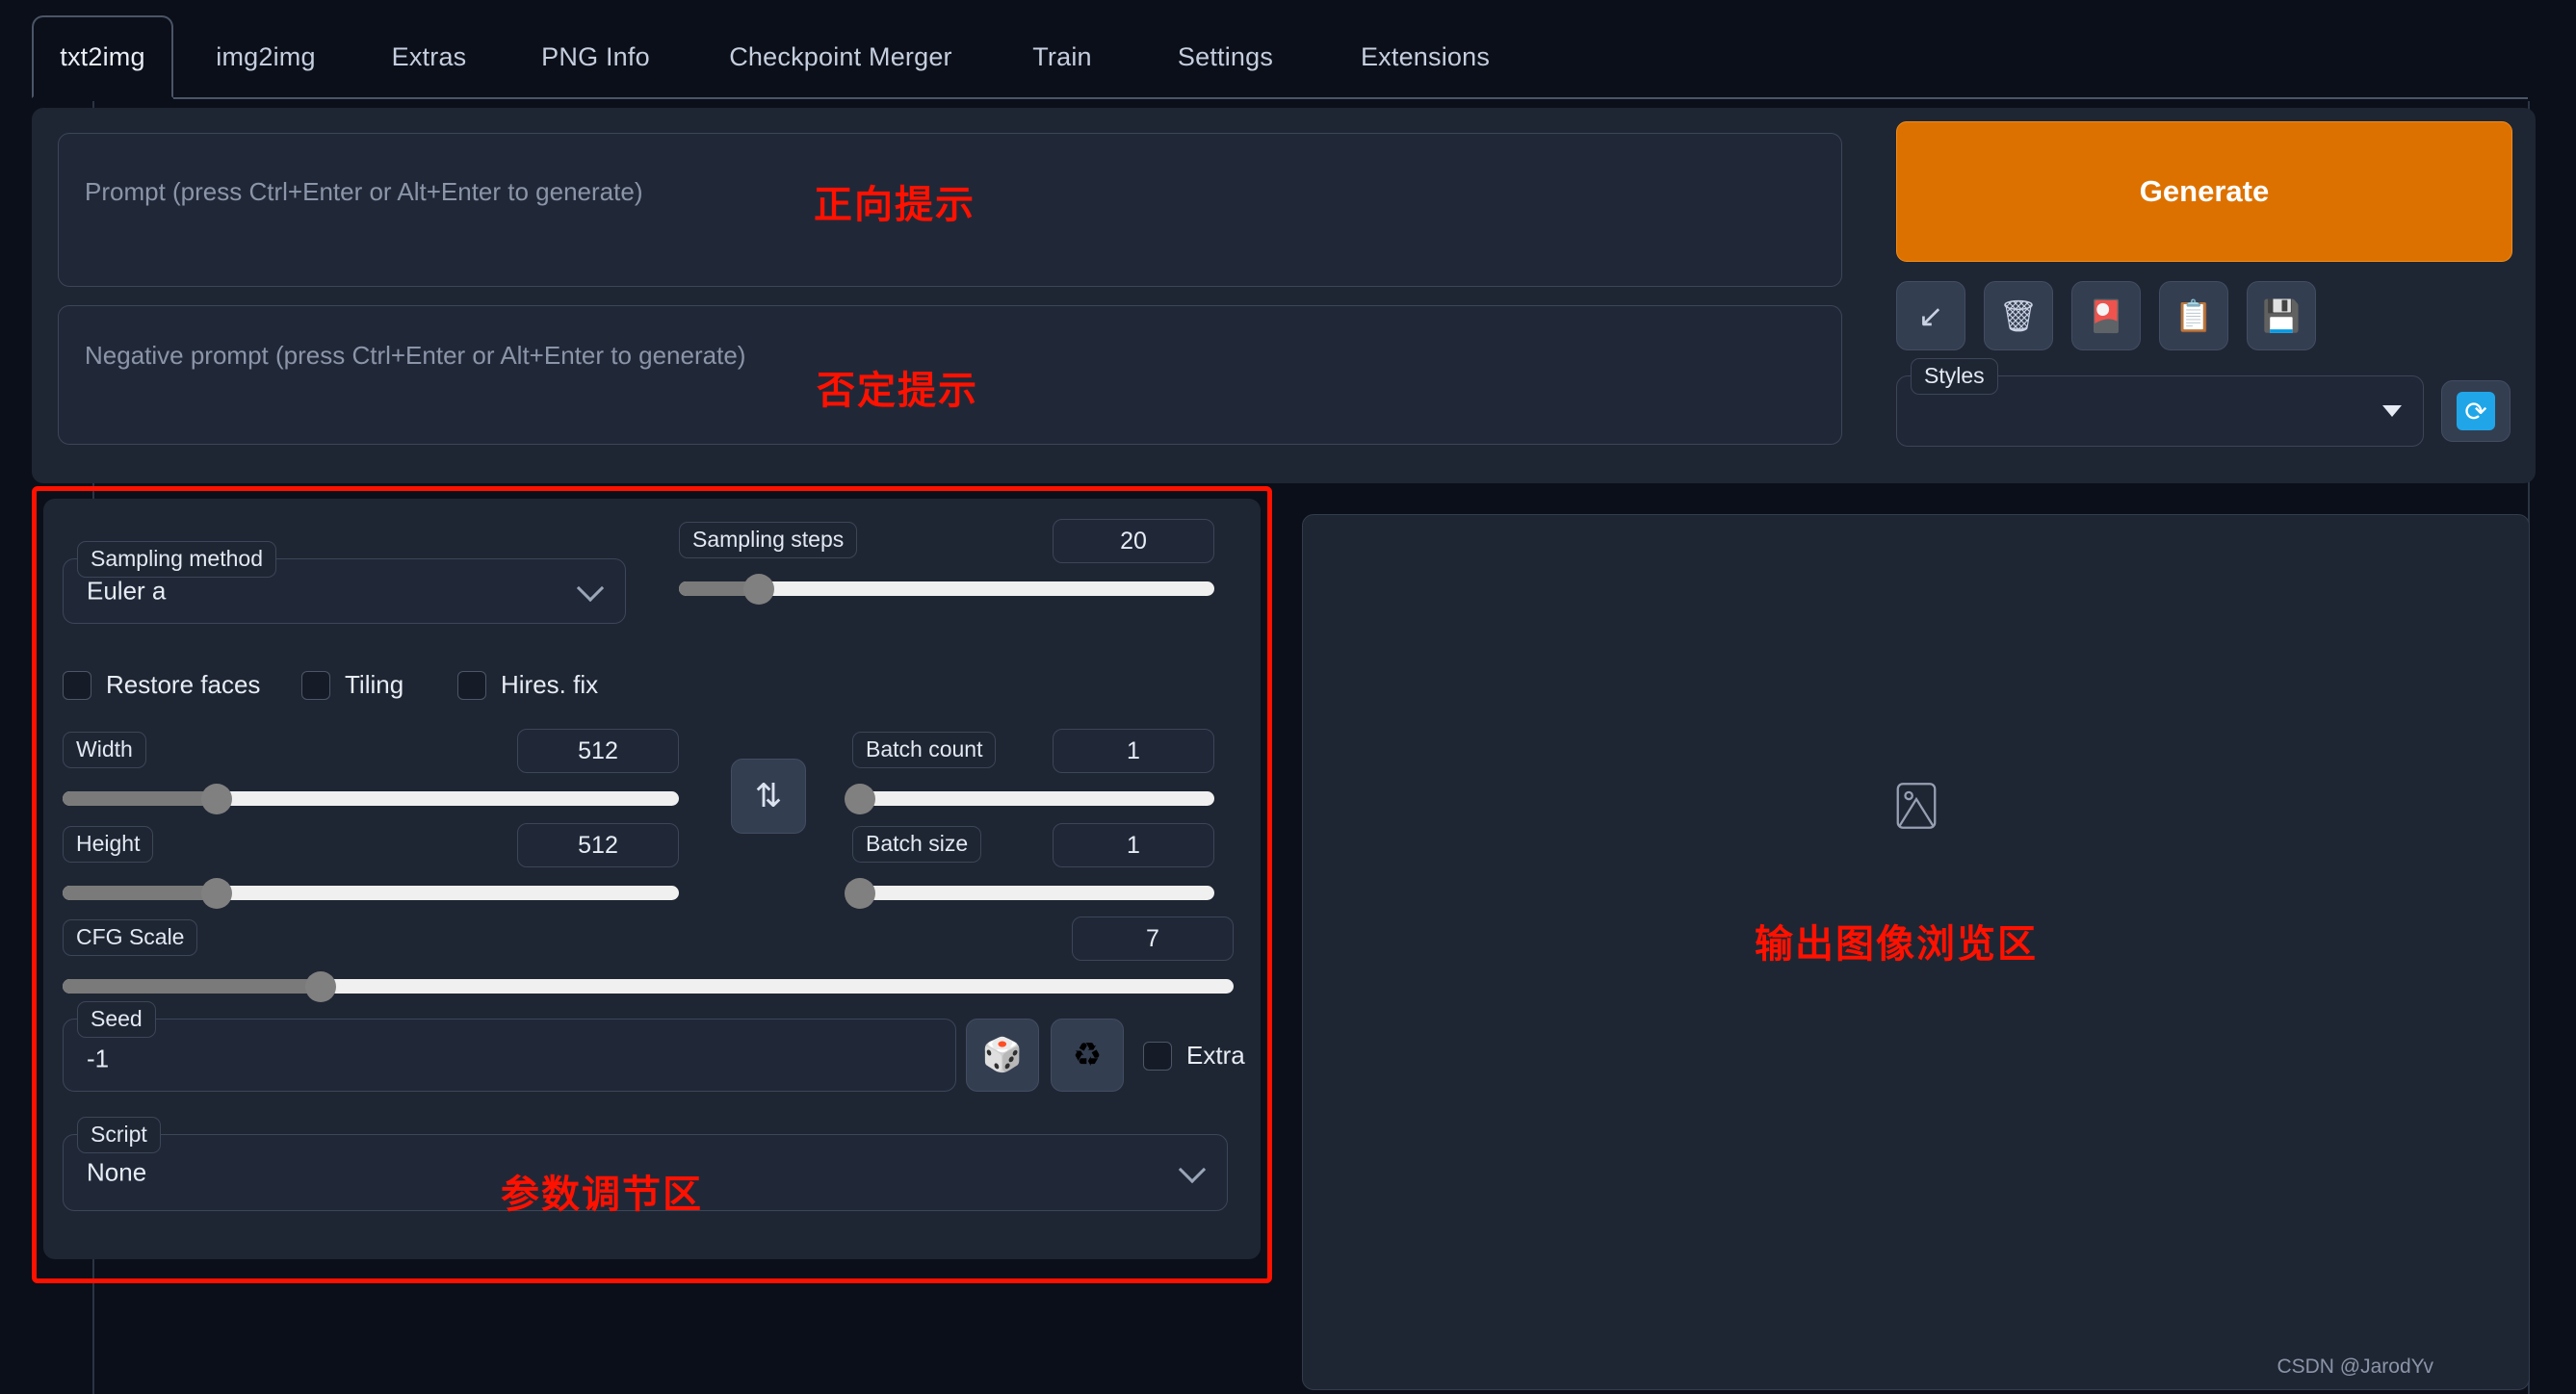  I want to click on batch-count-slider, so click(1029, 799).